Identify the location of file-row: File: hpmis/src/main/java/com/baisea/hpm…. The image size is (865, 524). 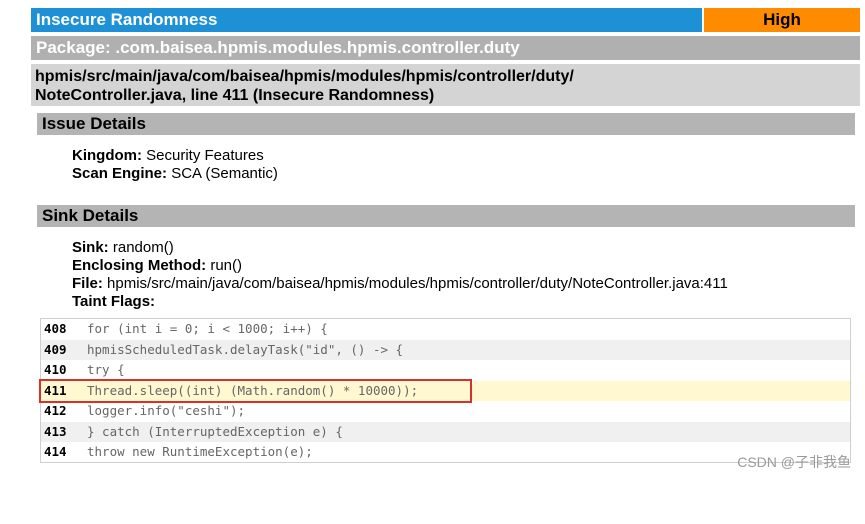
(400, 284).